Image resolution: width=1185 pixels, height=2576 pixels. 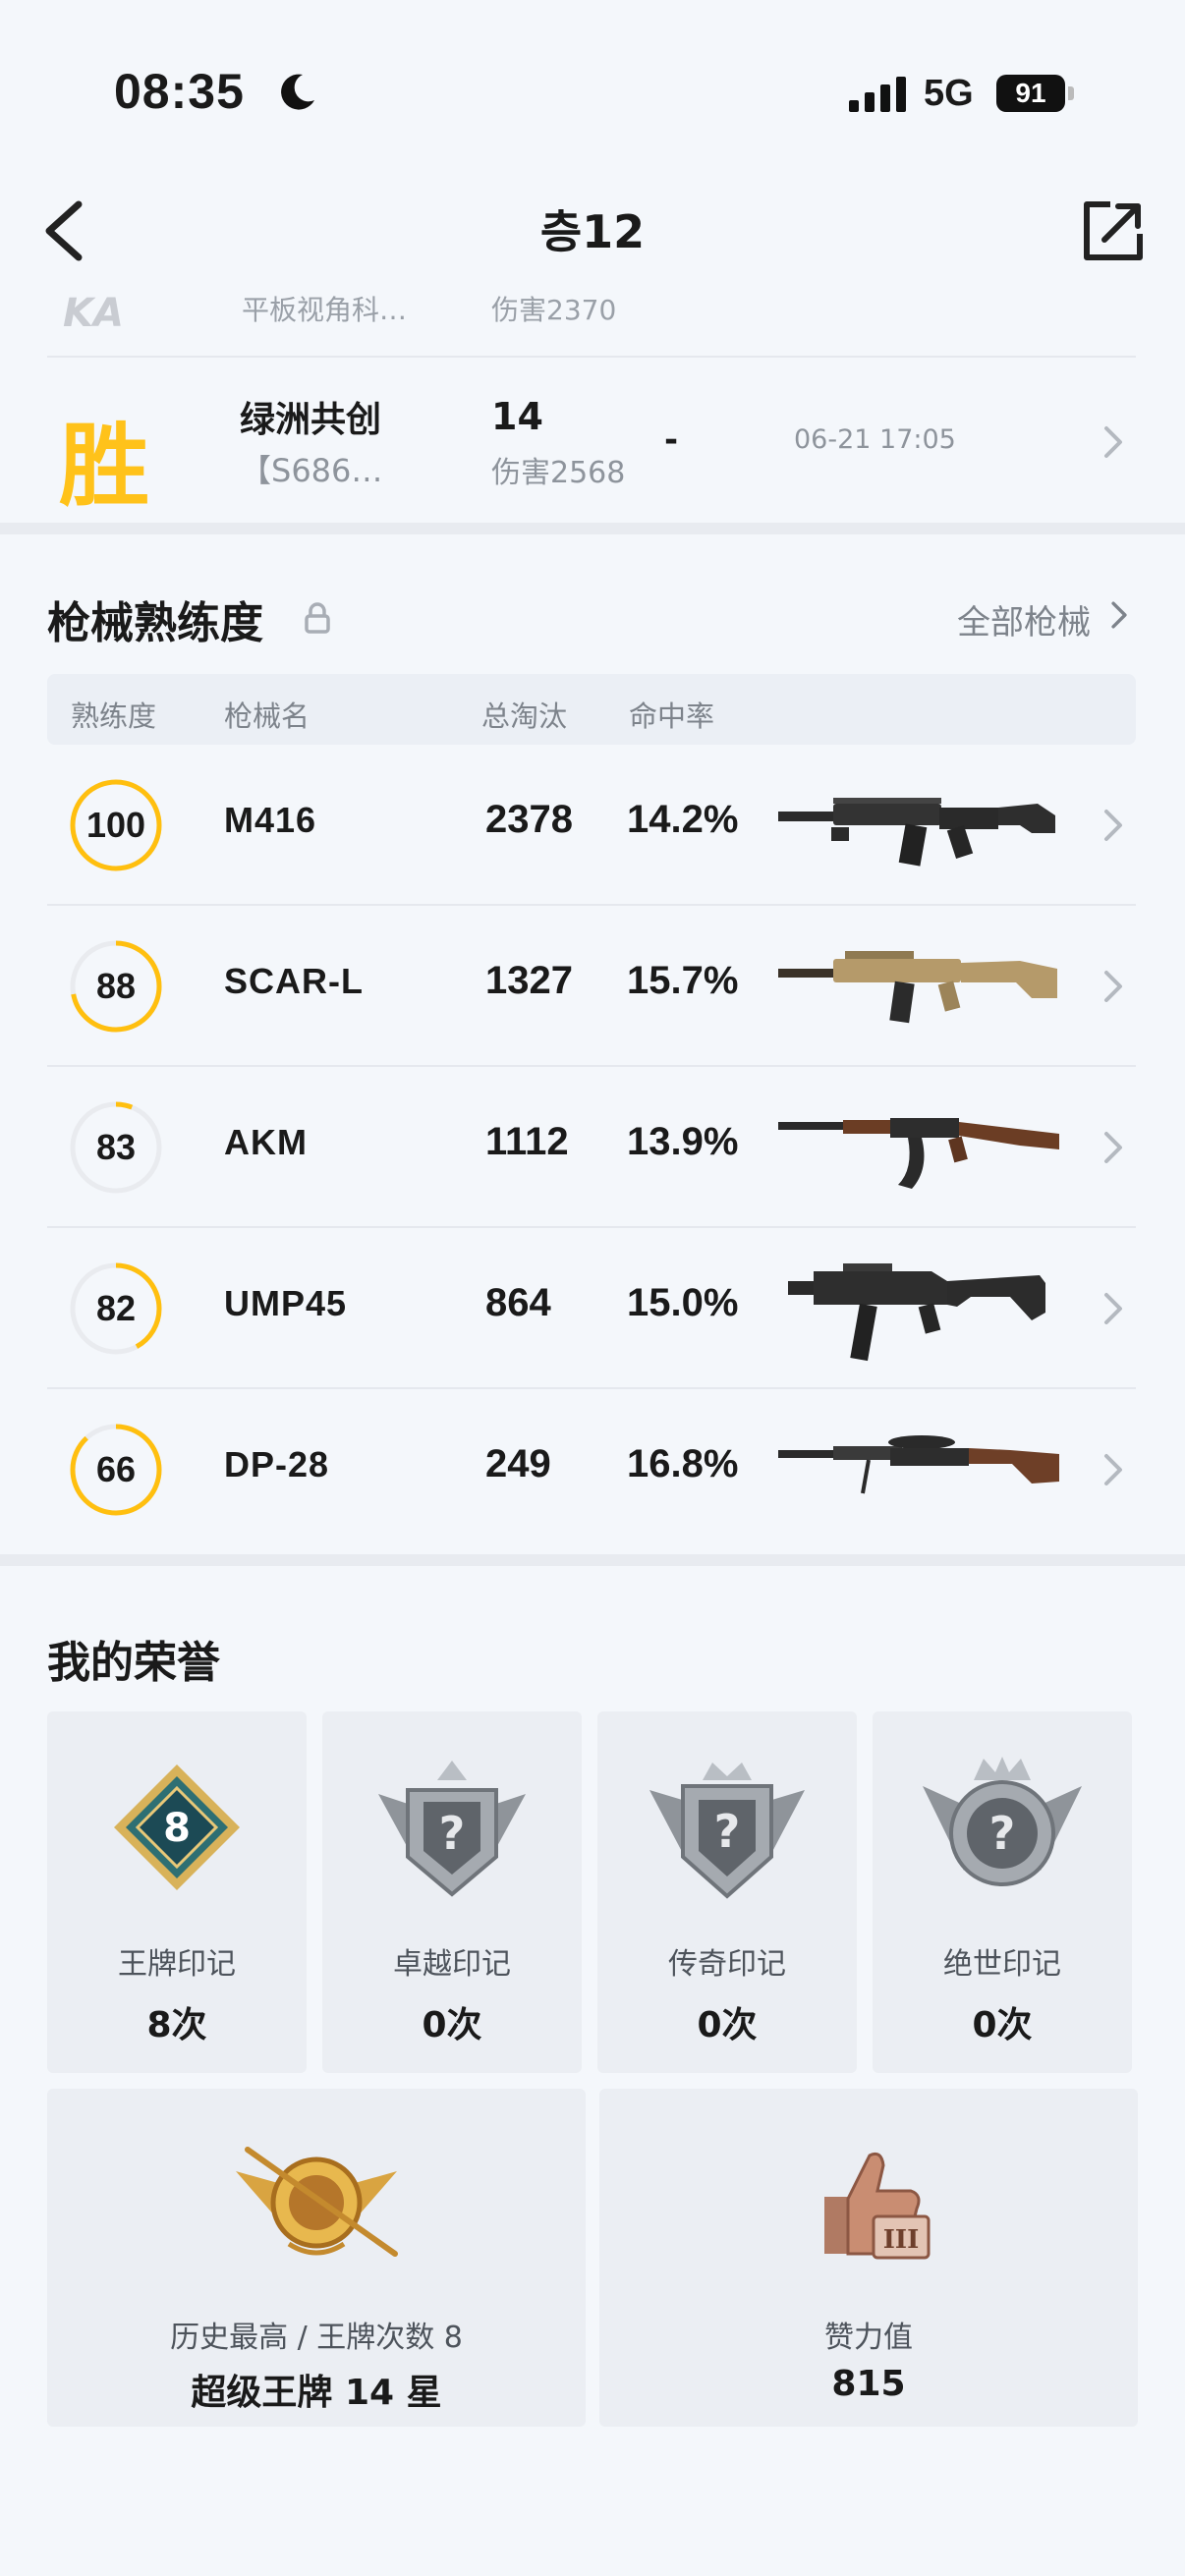 I want to click on weapon-row: 82 UMP45 864 15.0%, so click(x=592, y=1308).